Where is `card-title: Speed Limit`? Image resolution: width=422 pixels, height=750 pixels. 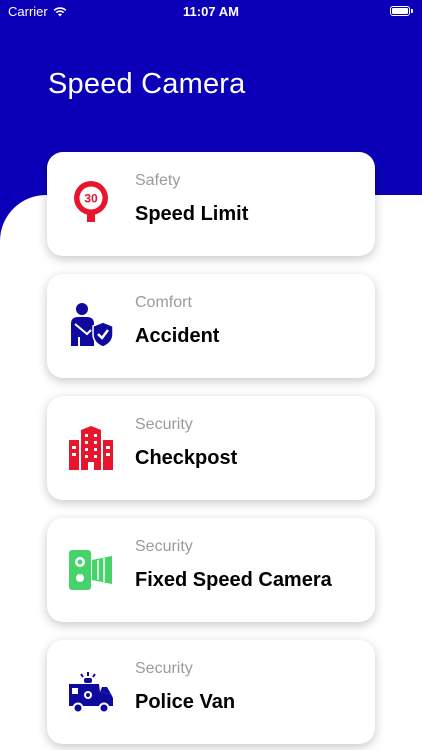 card-title: Speed Limit is located at coordinates (192, 214).